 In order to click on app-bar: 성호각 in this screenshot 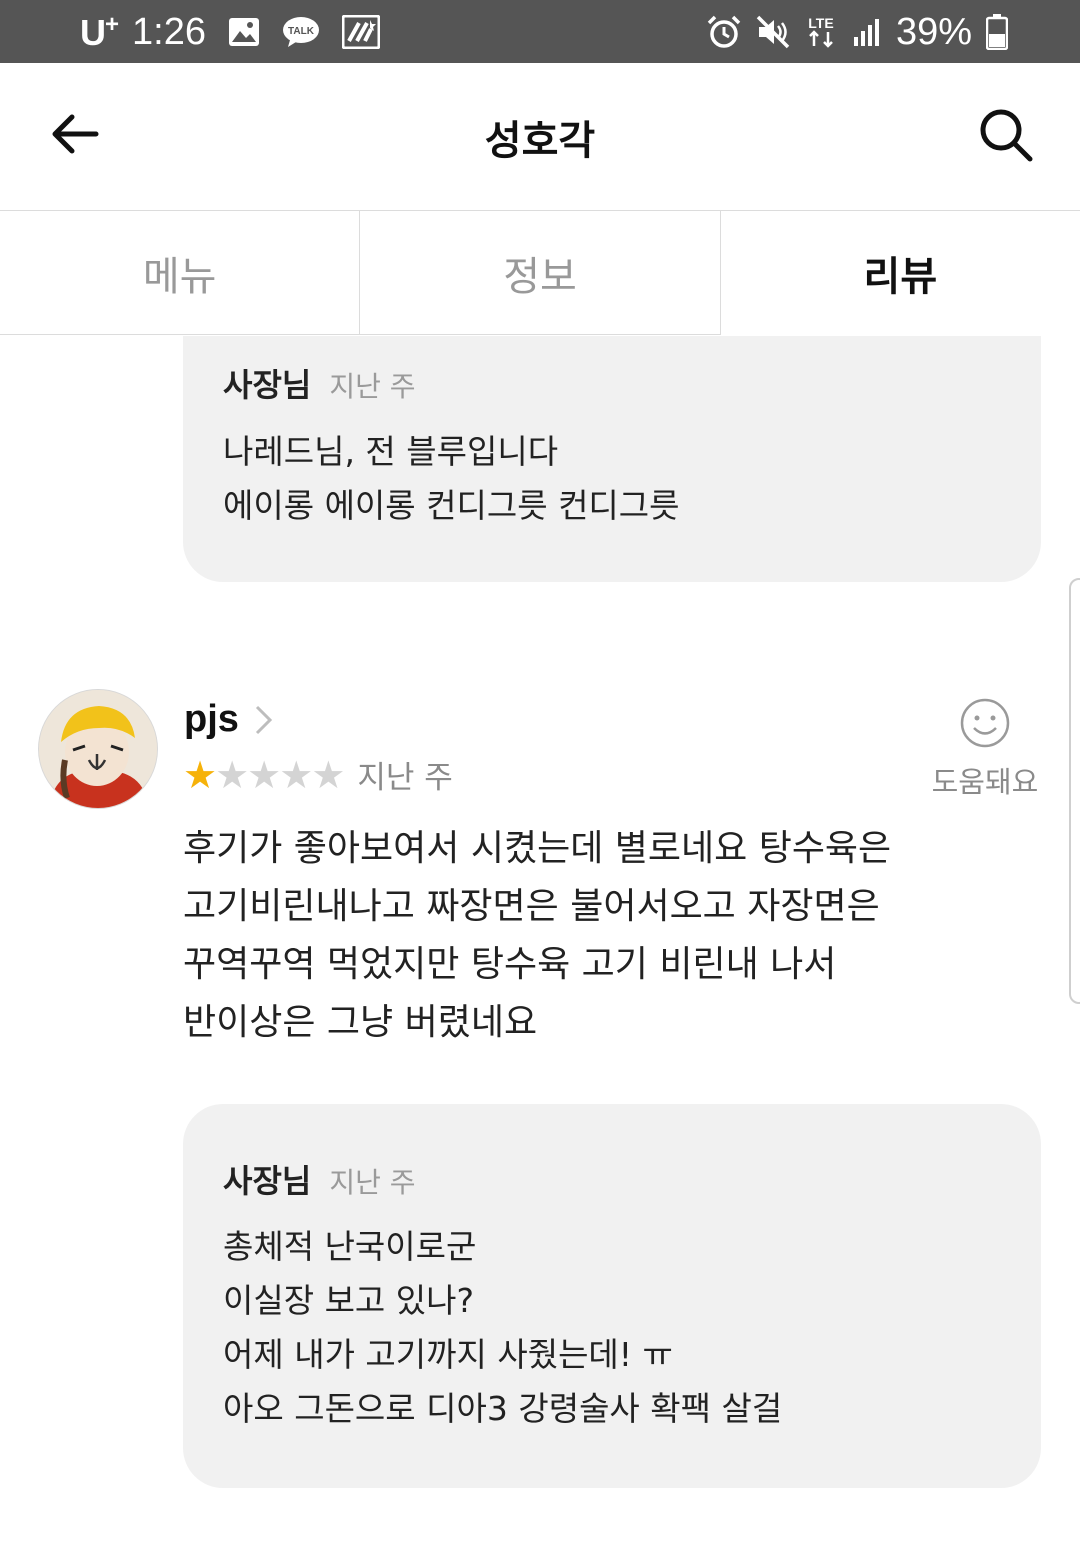, I will do `click(540, 137)`.